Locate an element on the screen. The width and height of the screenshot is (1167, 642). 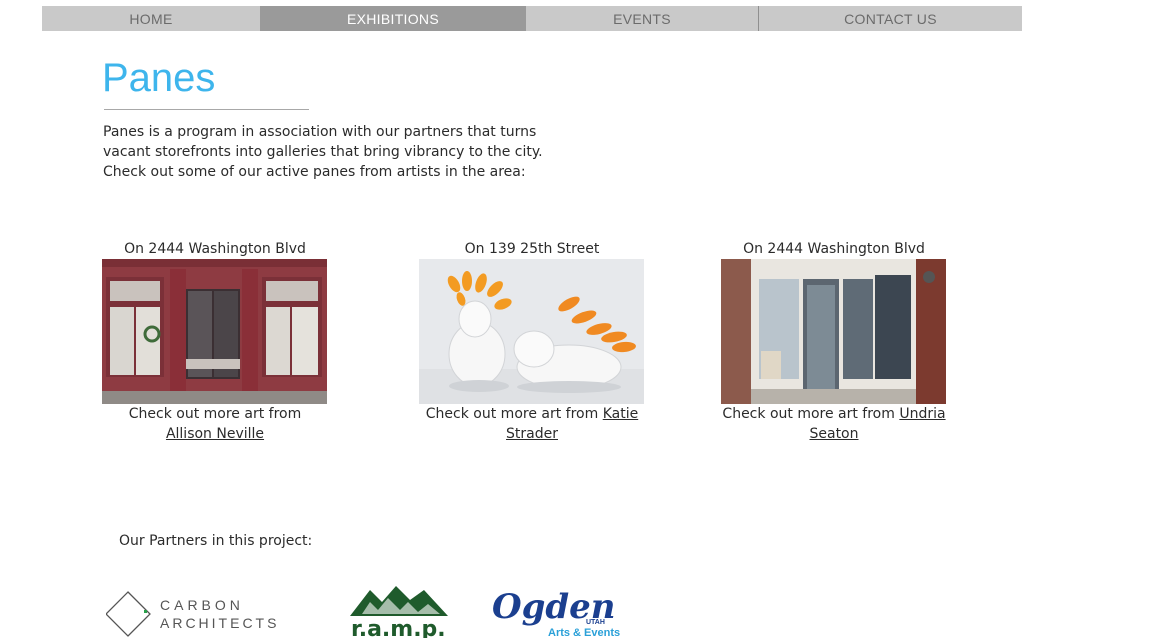
carbon-architects-logo: CARBON ARCHITECTS is located at coordinates (200, 614).